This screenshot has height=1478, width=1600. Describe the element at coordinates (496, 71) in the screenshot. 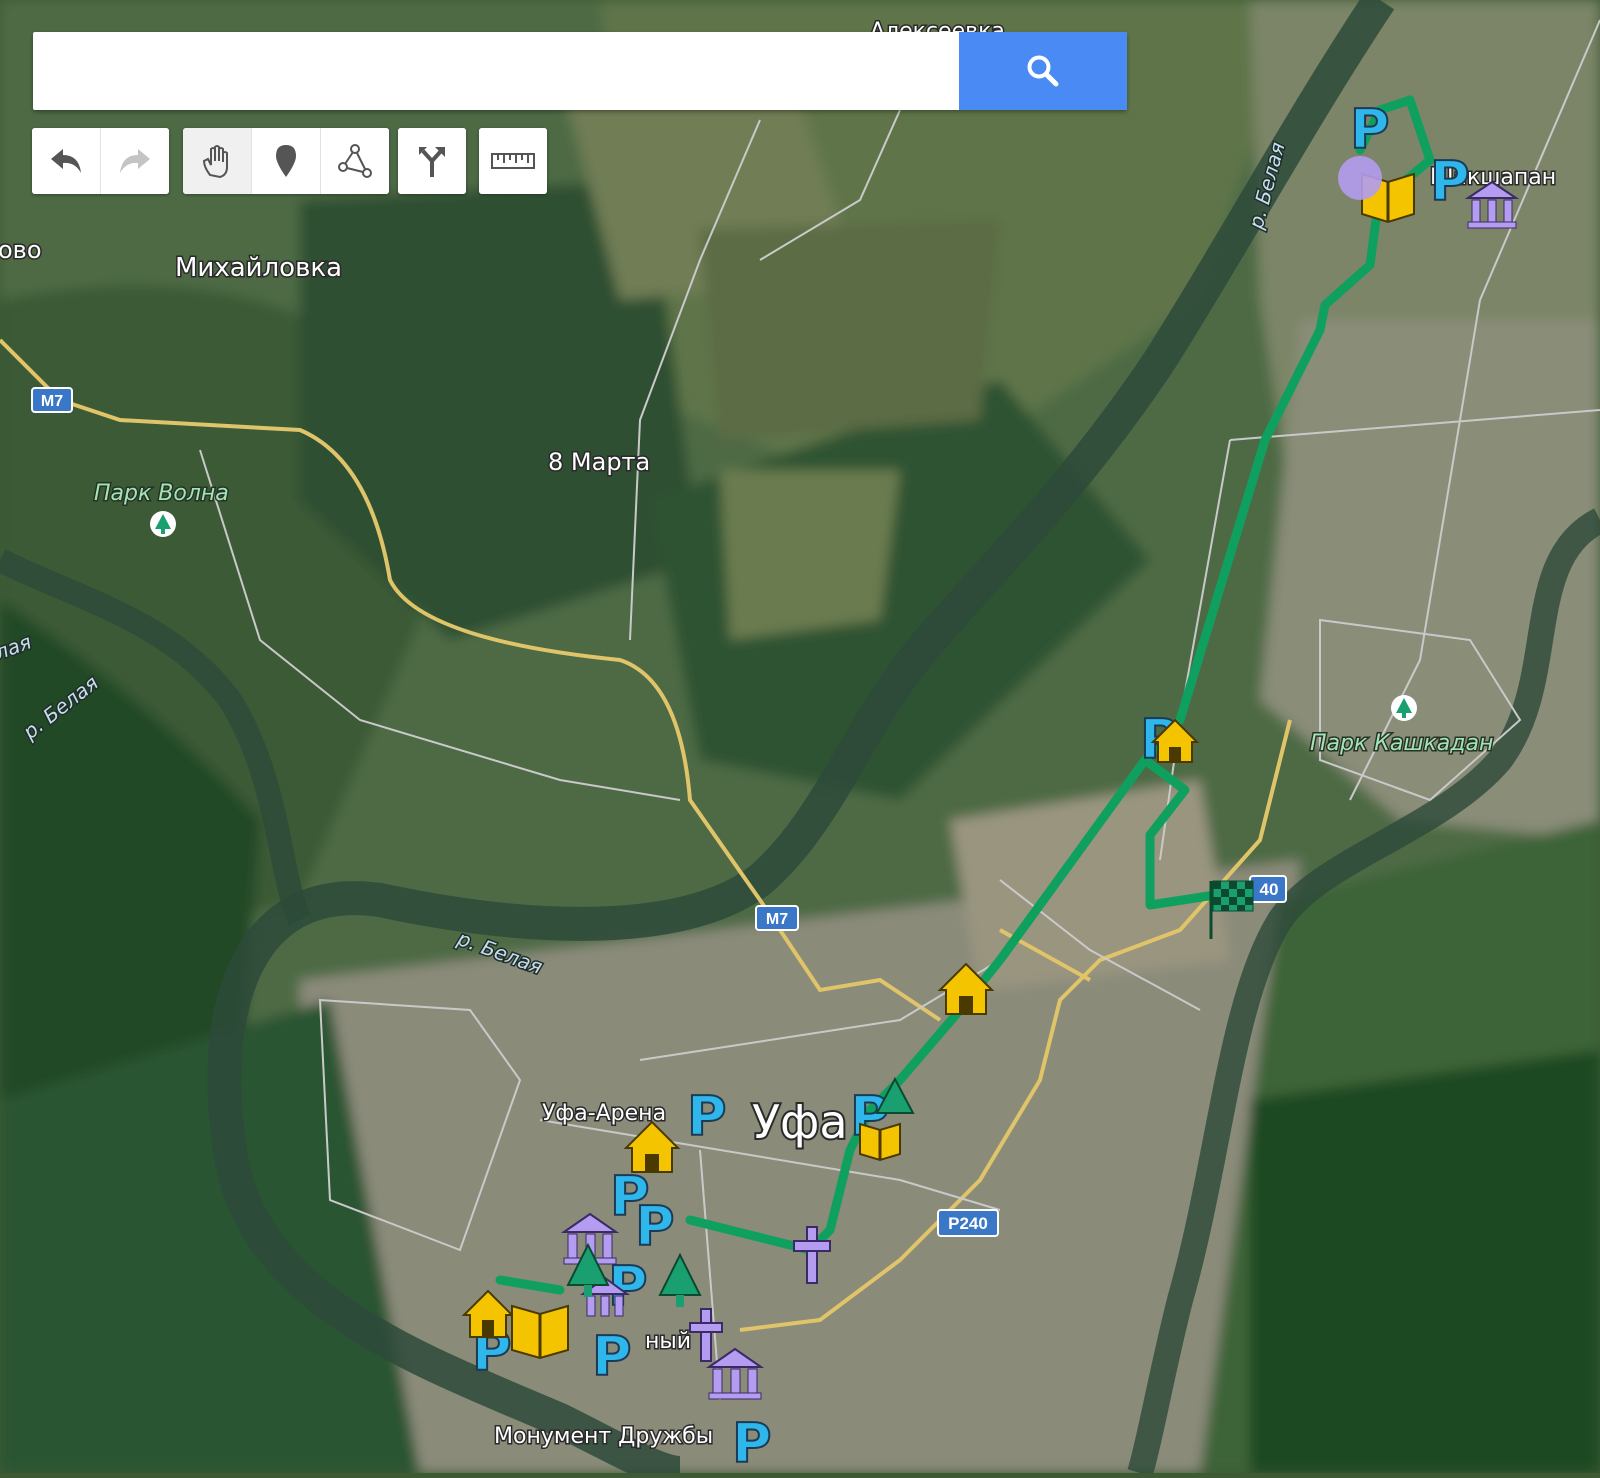

I see `search-input` at that location.